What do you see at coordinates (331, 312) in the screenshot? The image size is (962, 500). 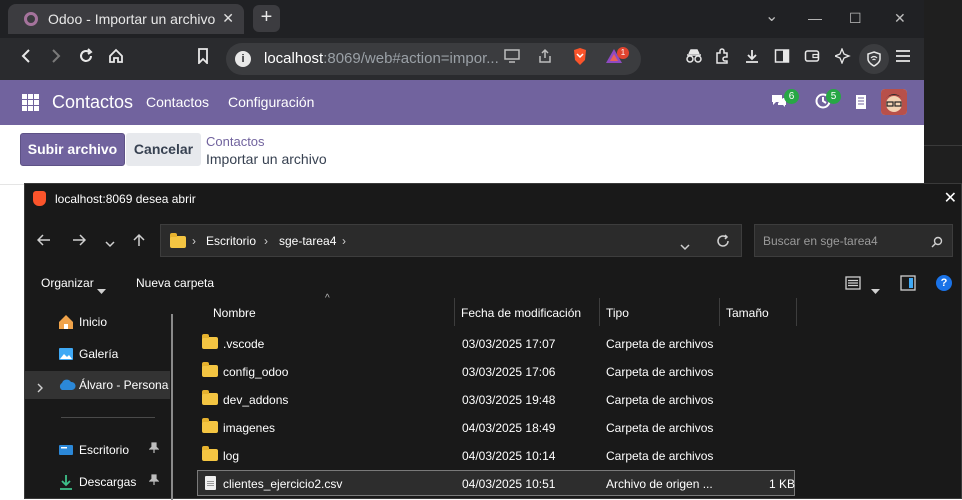 I see `column-header-name: Nombre` at bounding box center [331, 312].